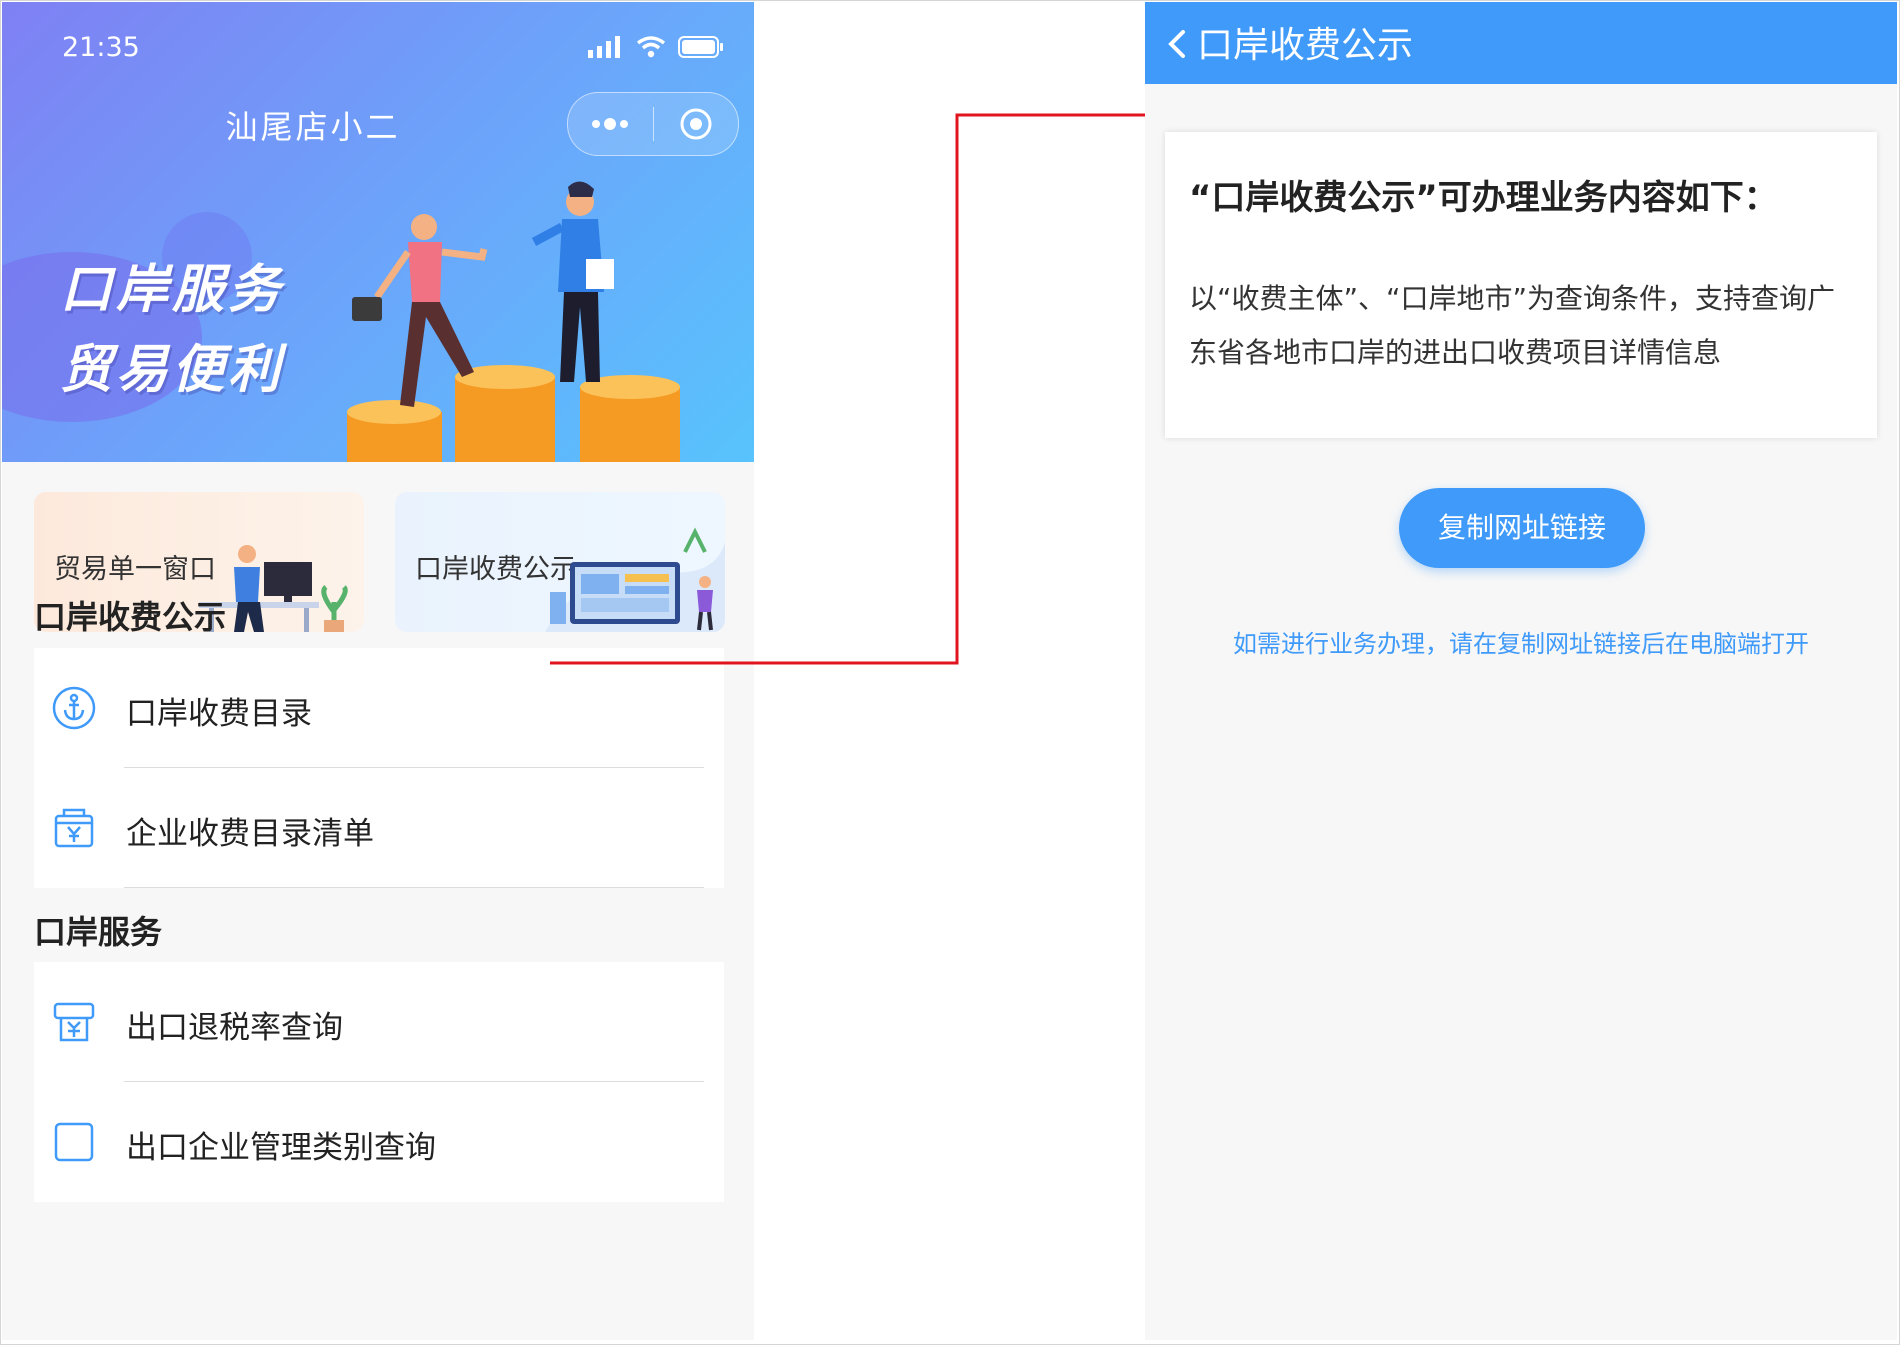  I want to click on status-icons, so click(656, 47).